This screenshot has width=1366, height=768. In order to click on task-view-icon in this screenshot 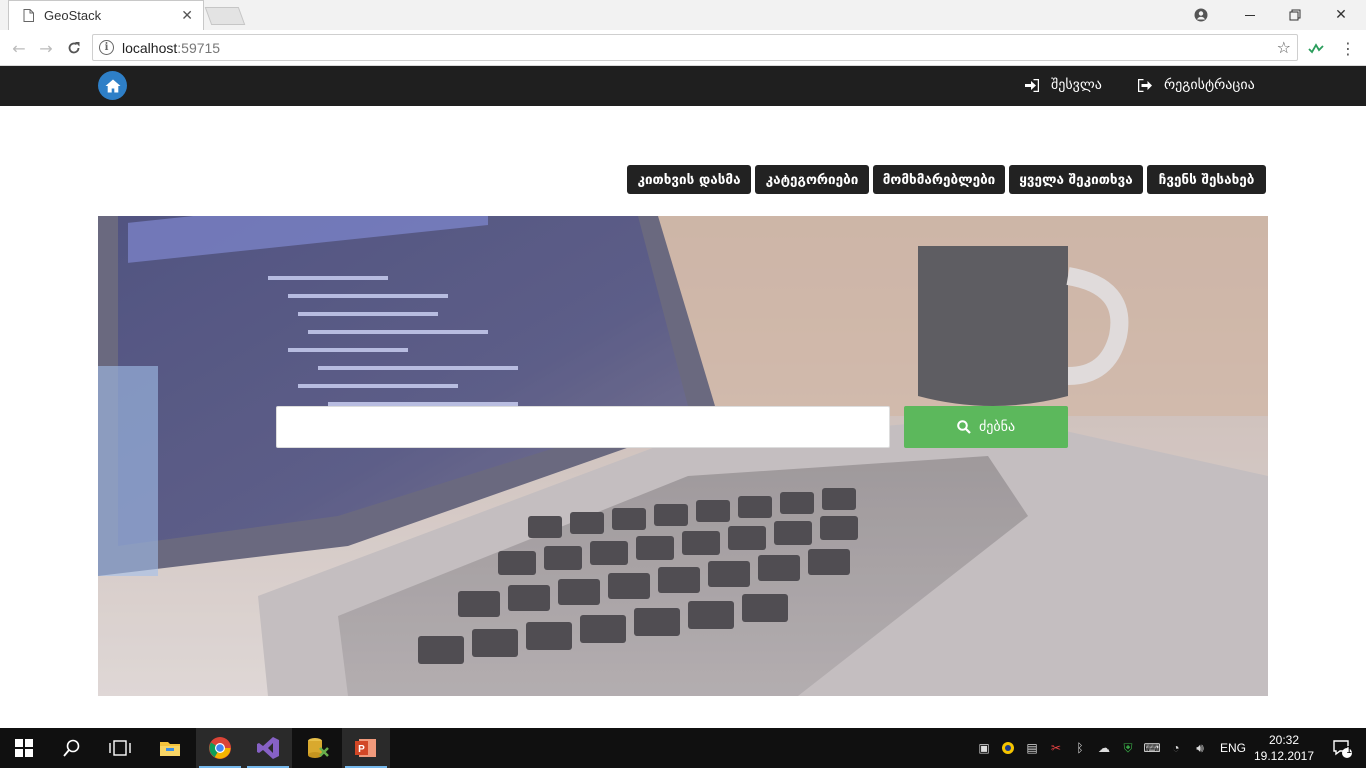, I will do `click(120, 748)`.